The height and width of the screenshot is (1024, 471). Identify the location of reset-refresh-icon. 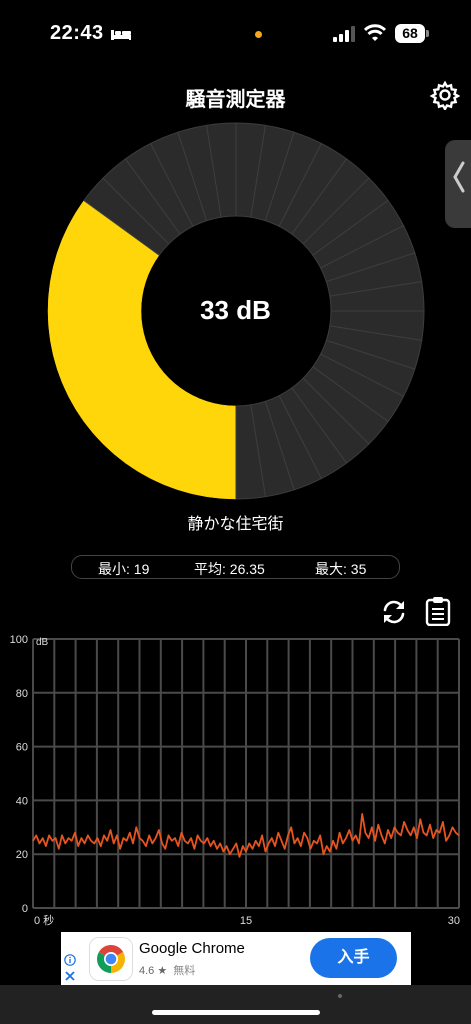
(394, 612).